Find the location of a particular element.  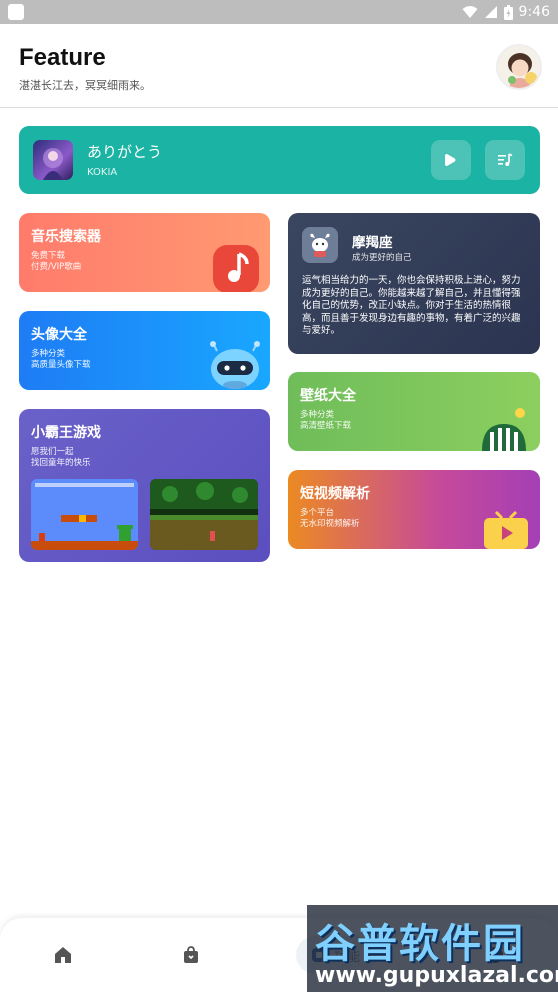

zodiac-subtitle: 成为更好的自己 is located at coordinates (382, 258).